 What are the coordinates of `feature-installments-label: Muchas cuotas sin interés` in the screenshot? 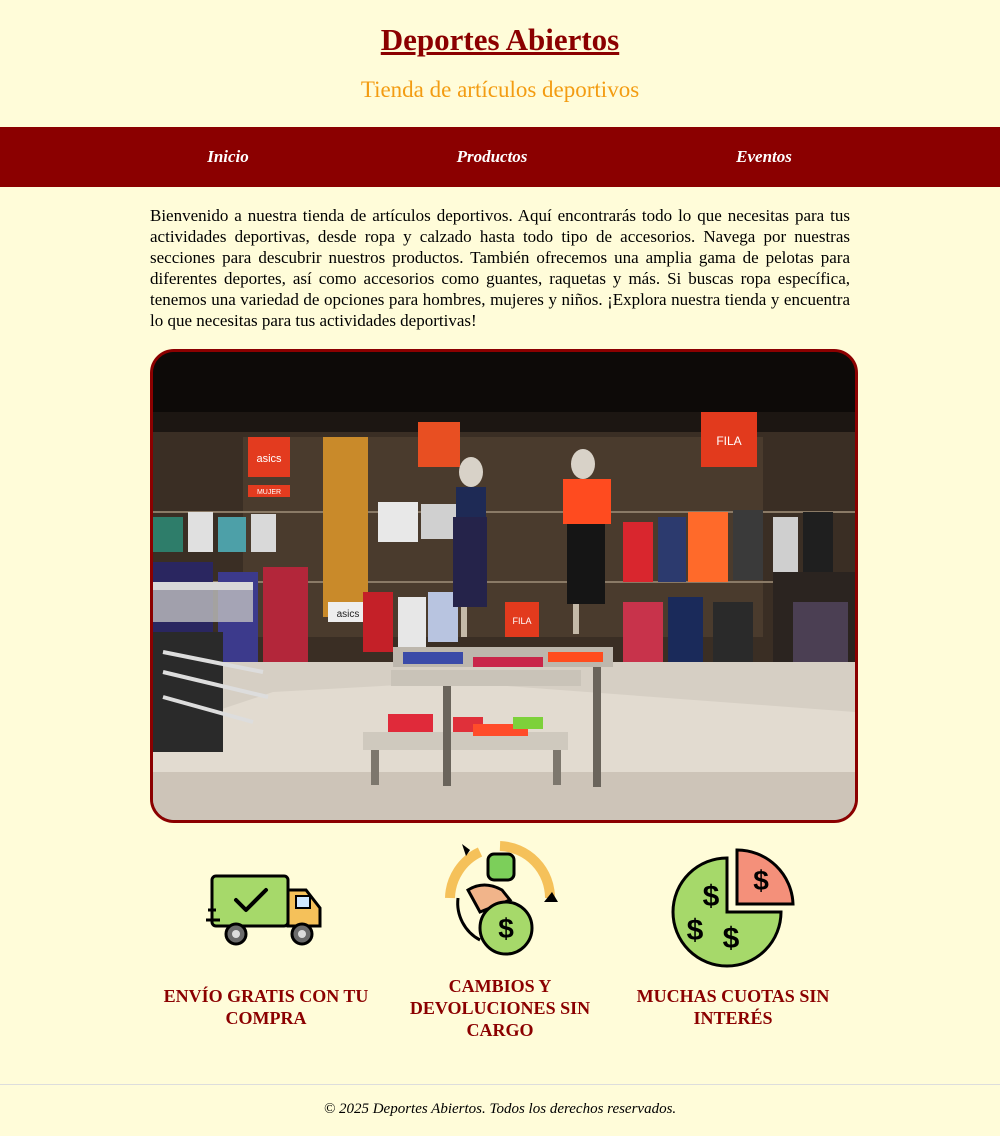 It's located at (733, 1007).